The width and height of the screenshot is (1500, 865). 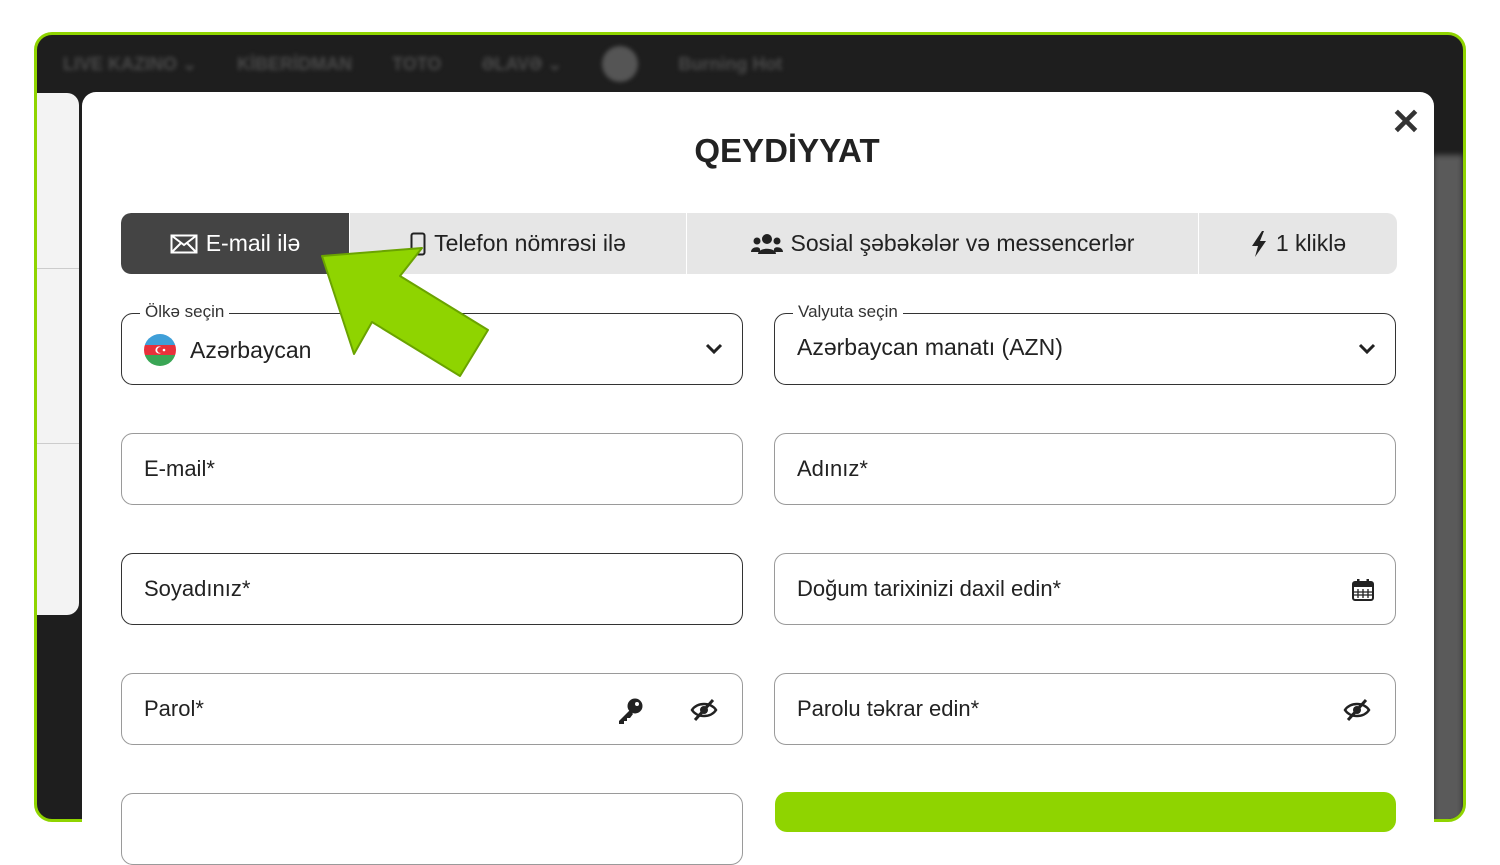 What do you see at coordinates (432, 469) in the screenshot?
I see `email-field: E-mail*` at bounding box center [432, 469].